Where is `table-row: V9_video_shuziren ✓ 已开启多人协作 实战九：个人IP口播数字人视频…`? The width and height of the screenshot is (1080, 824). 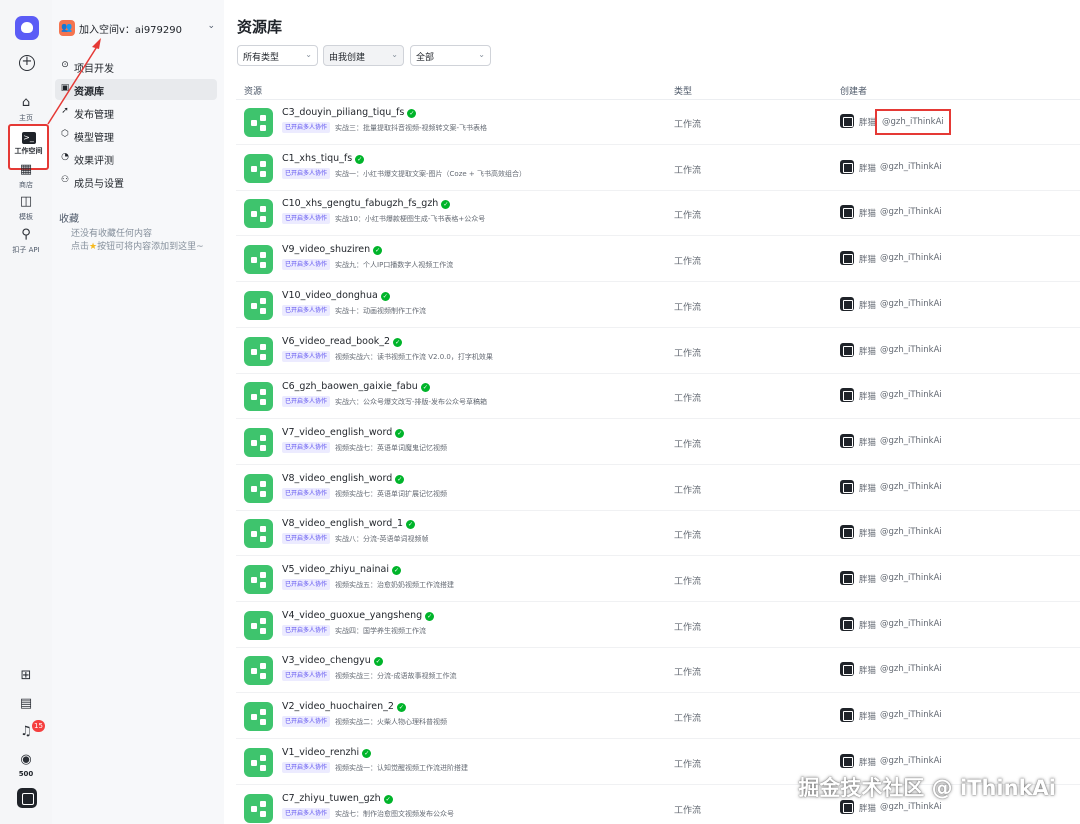
table-row: V9_video_shuziren ✓ 已开启多人协作 实战九：个人IP口播数字人视频… is located at coordinates (658, 260).